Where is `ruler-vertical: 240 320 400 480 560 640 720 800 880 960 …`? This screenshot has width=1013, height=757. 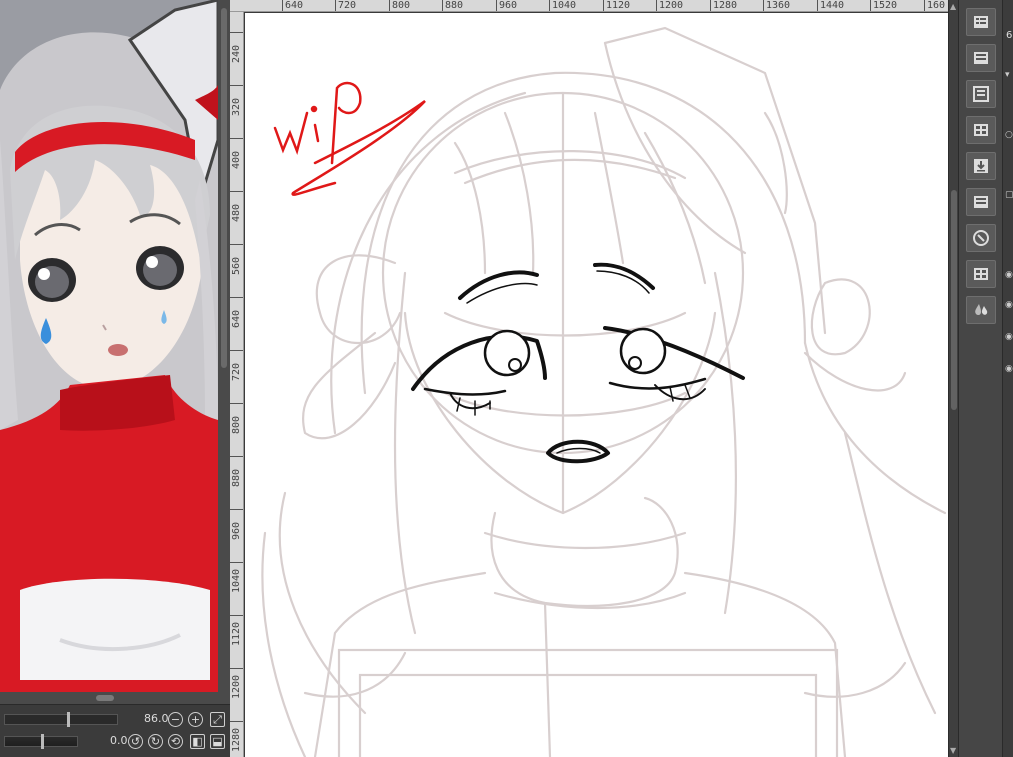 ruler-vertical: 240 320 400 480 560 640 720 800 880 960 … is located at coordinates (237, 384).